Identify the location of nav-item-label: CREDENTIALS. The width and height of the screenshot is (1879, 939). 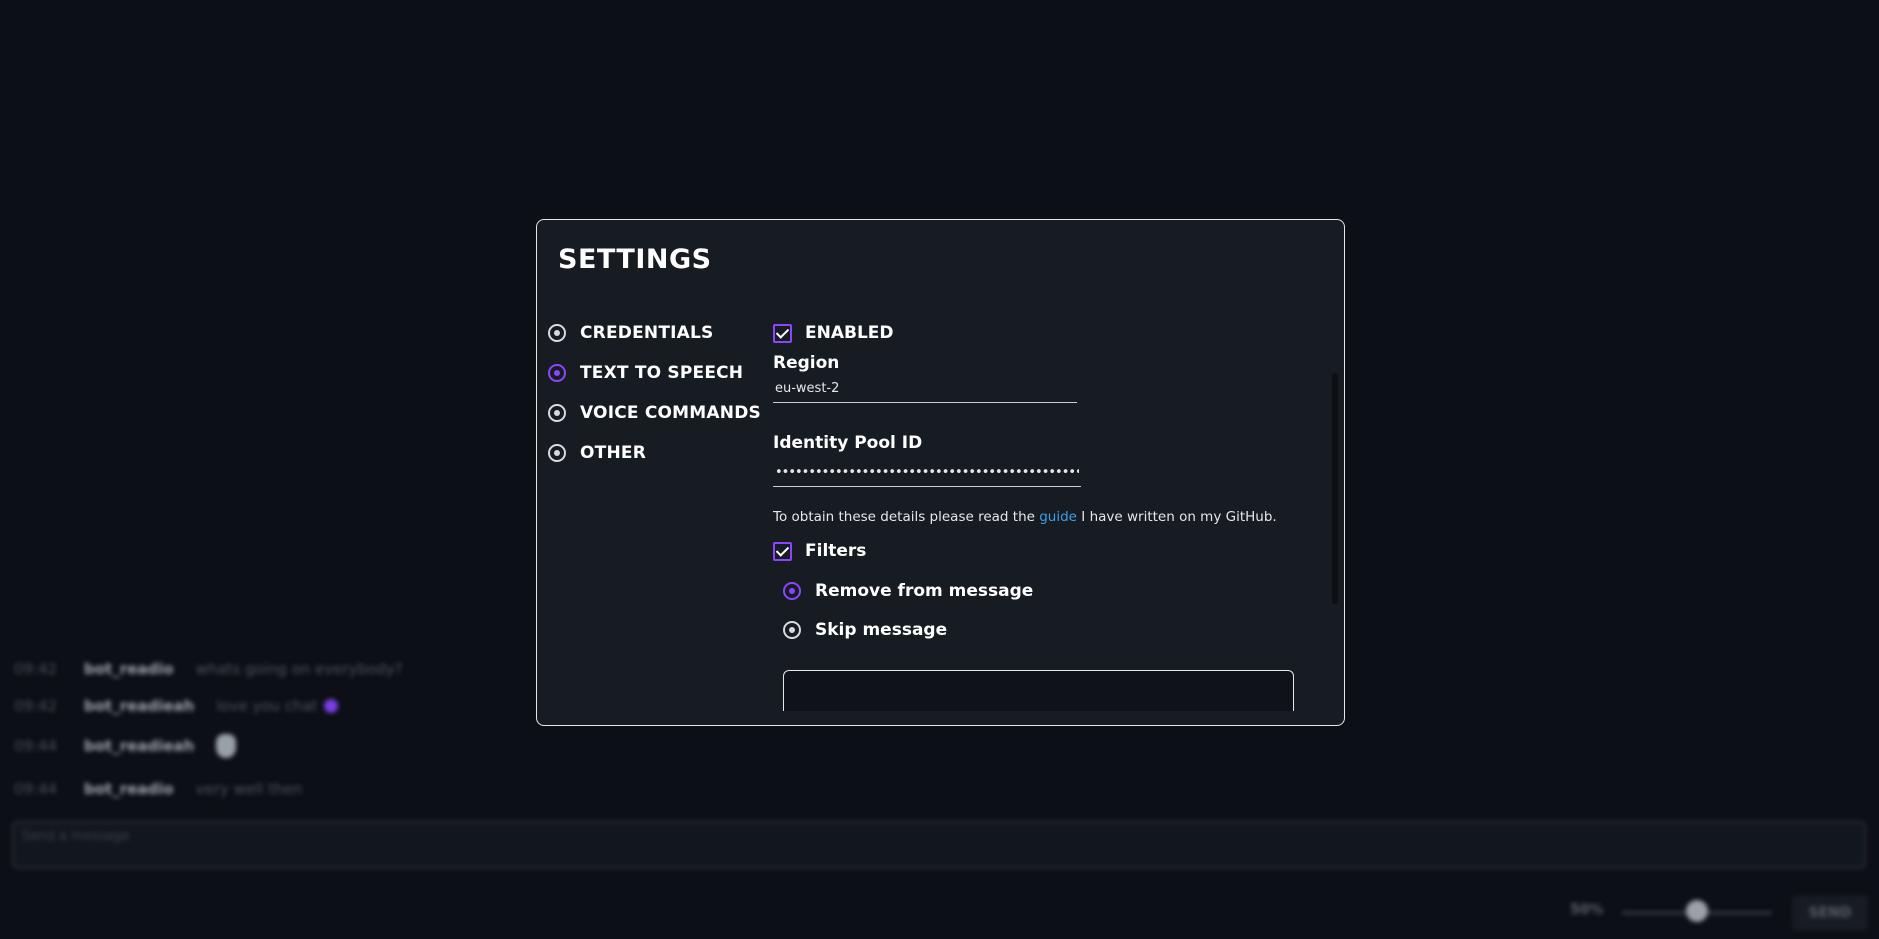
(647, 333).